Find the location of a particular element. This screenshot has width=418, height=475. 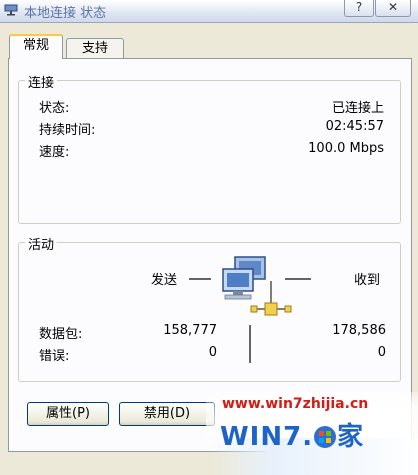

connection-group-title: 连接 is located at coordinates (41, 81).